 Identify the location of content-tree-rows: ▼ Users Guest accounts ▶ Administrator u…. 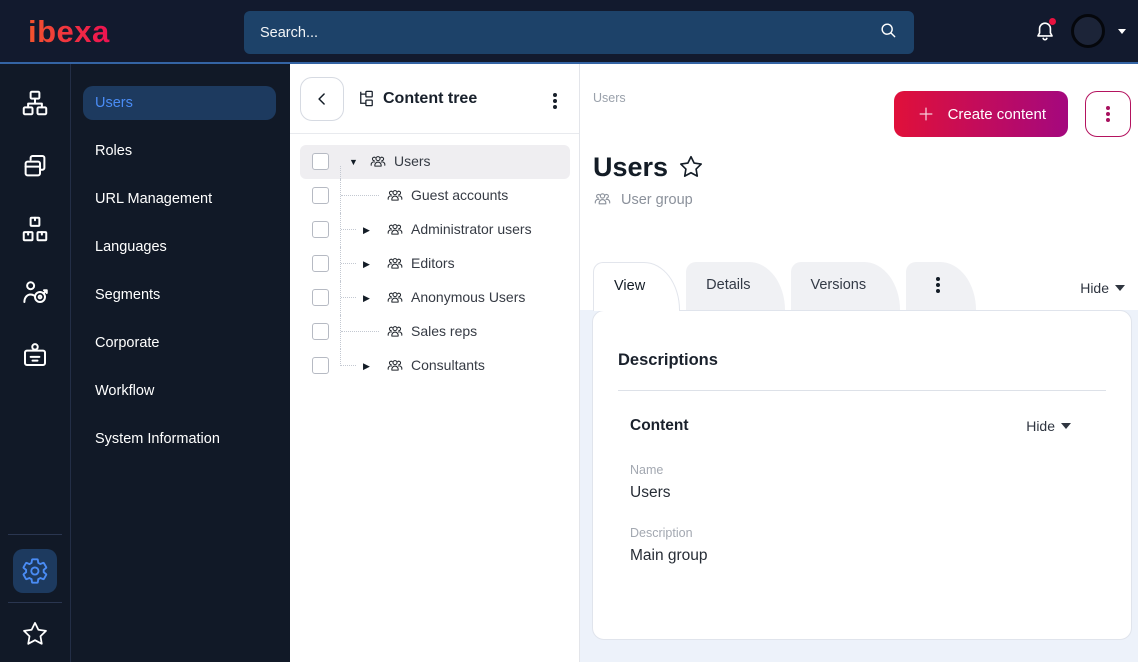
(434, 258).